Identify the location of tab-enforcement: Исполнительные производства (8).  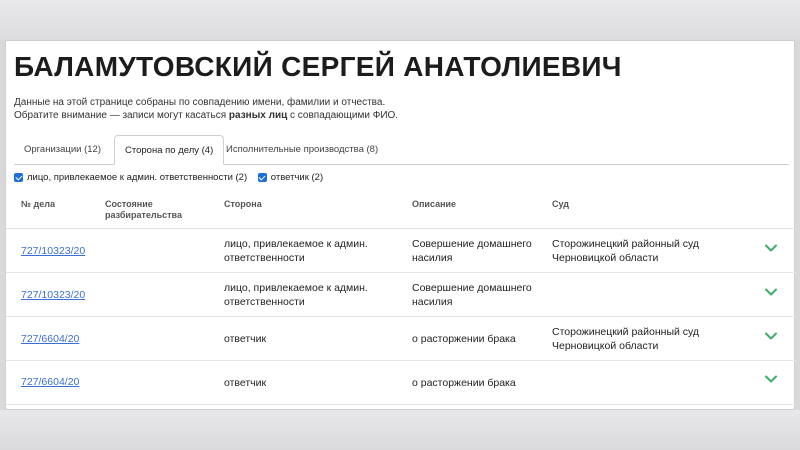
(302, 150).